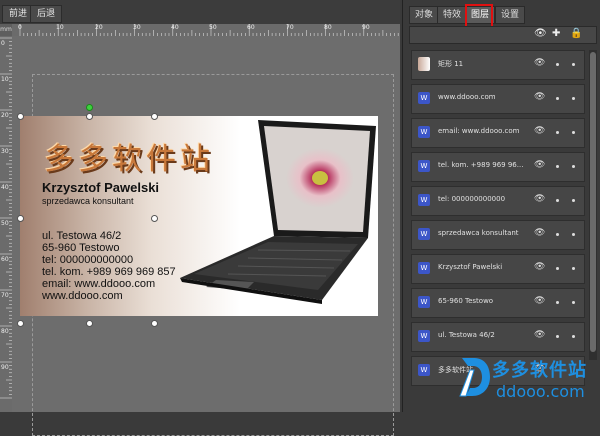 The image size is (600, 436). Describe the element at coordinates (5, 115) in the screenshot. I see `v-tick-label: 20` at that location.